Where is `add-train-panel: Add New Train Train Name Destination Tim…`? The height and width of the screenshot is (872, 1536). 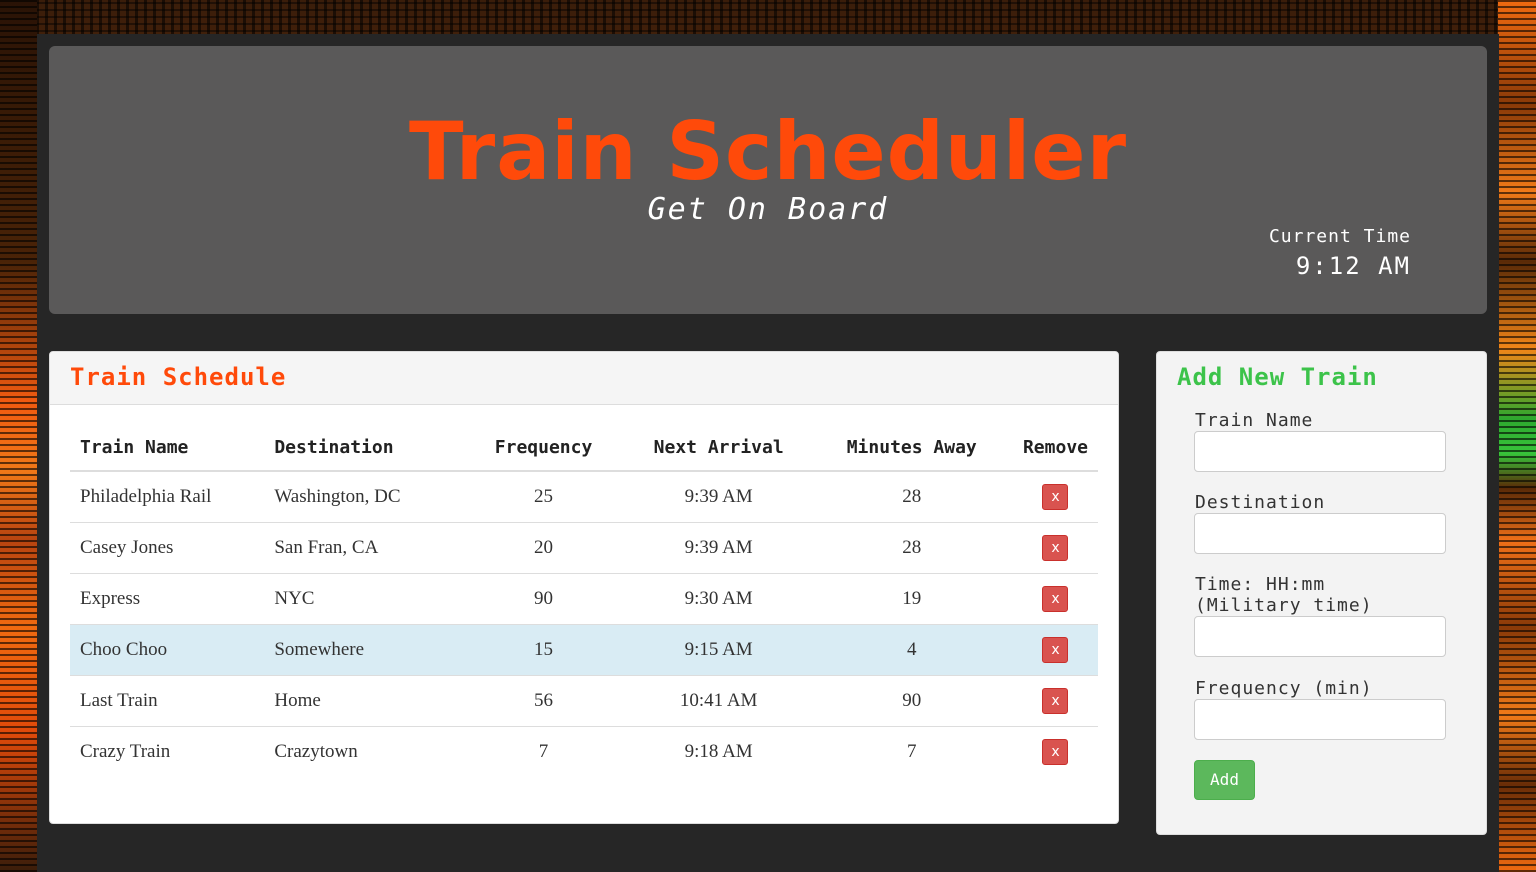
add-train-panel: Add New Train Train Name Destination Tim… is located at coordinates (1321, 593).